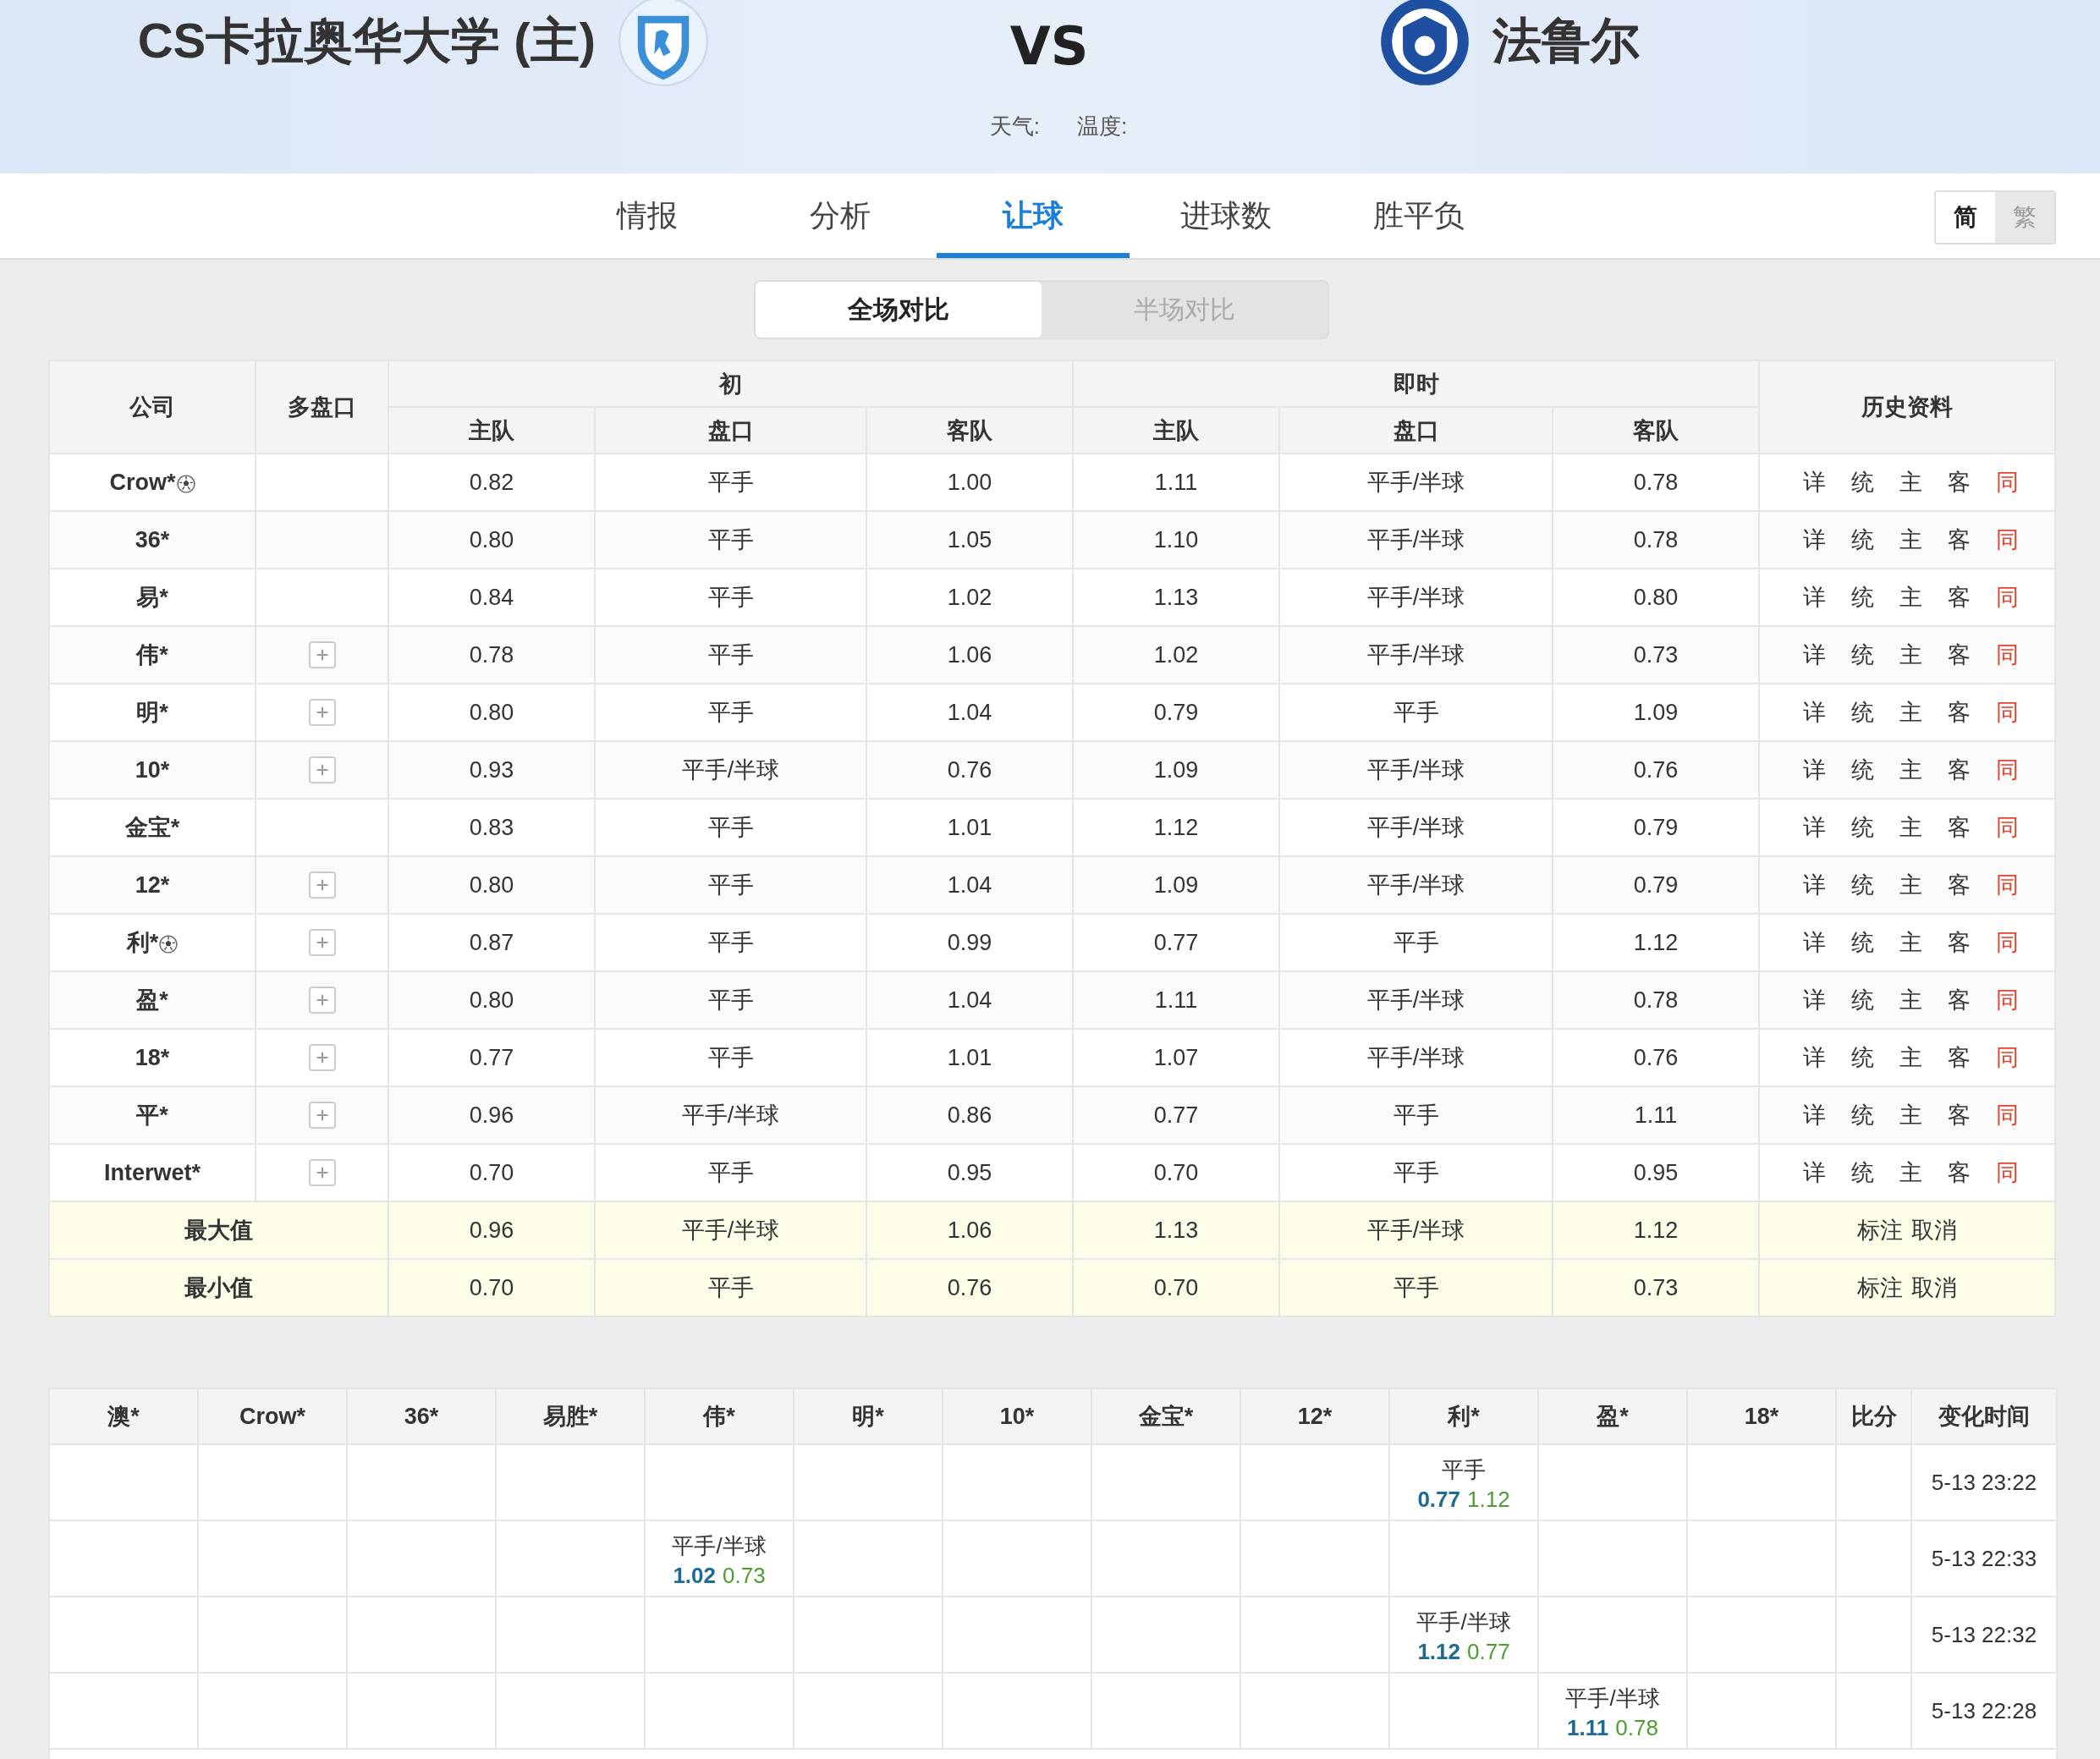 The width and height of the screenshot is (2100, 1759). Describe the element at coordinates (1034, 216) in the screenshot. I see `tab: 让球` at that location.